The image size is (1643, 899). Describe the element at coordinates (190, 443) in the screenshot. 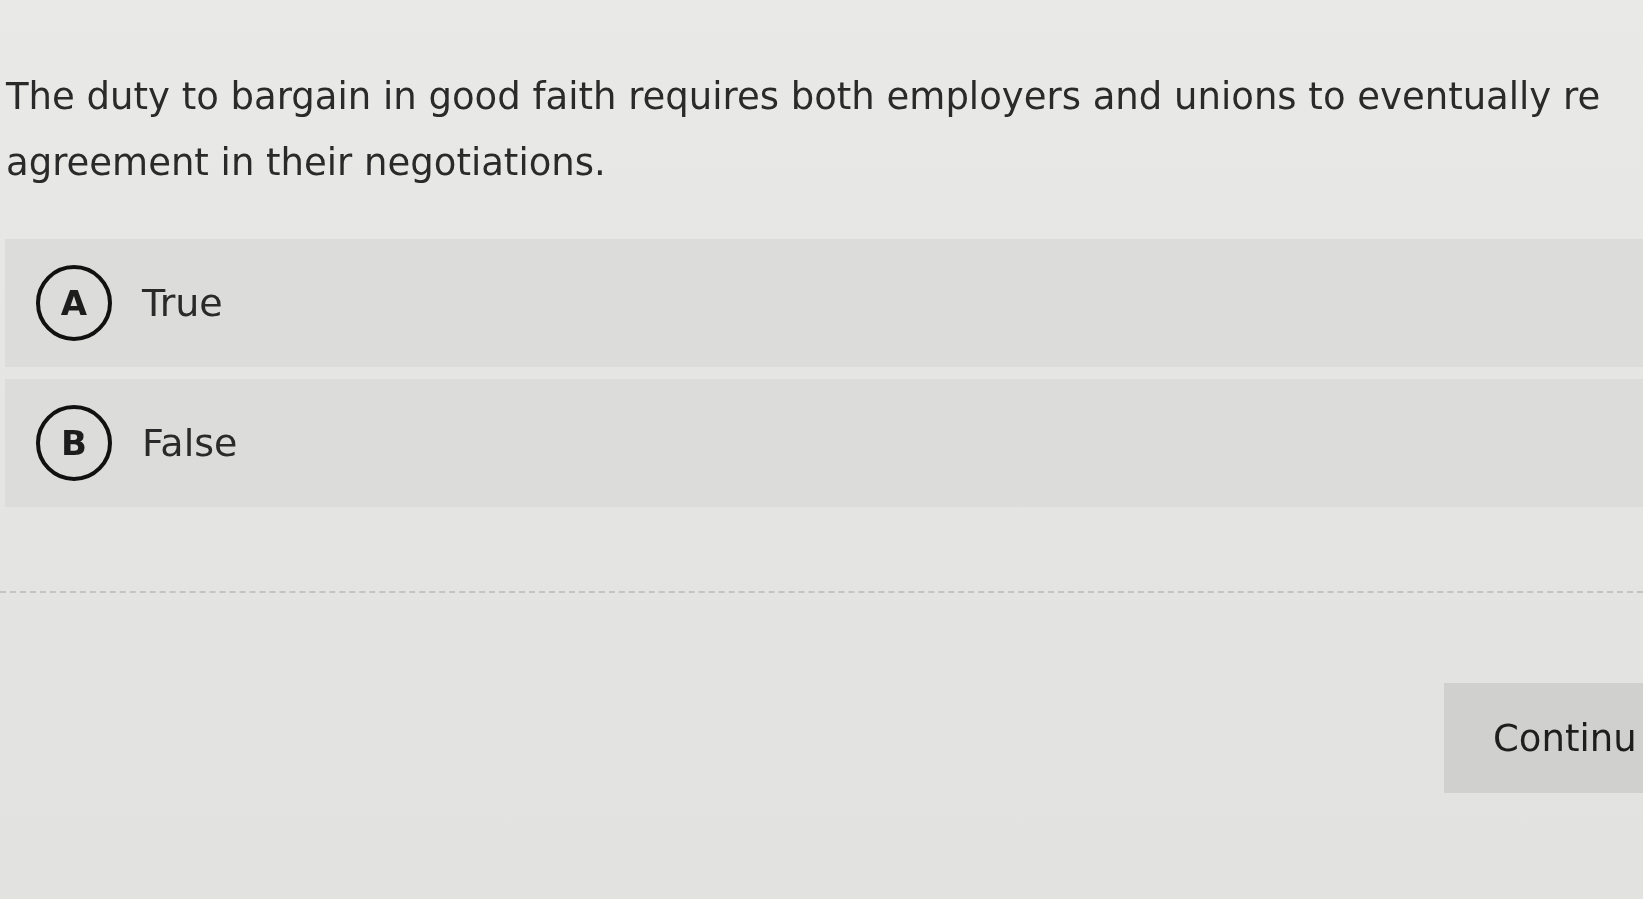

I see `option-label: False` at that location.